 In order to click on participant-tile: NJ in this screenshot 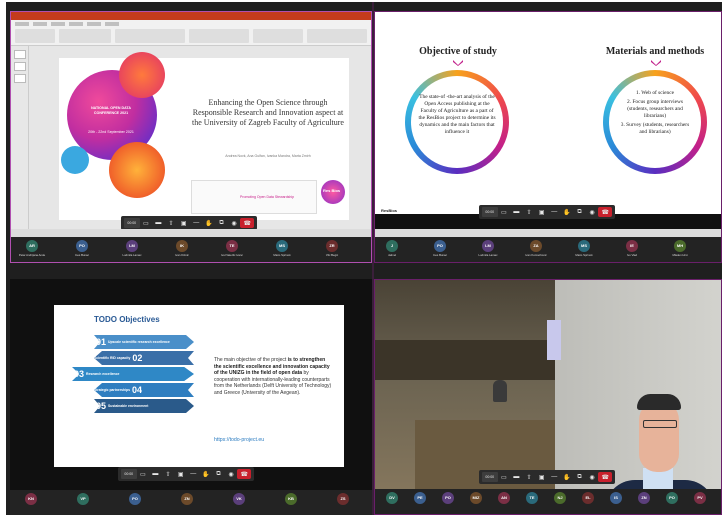, I will do `click(560, 501)`.